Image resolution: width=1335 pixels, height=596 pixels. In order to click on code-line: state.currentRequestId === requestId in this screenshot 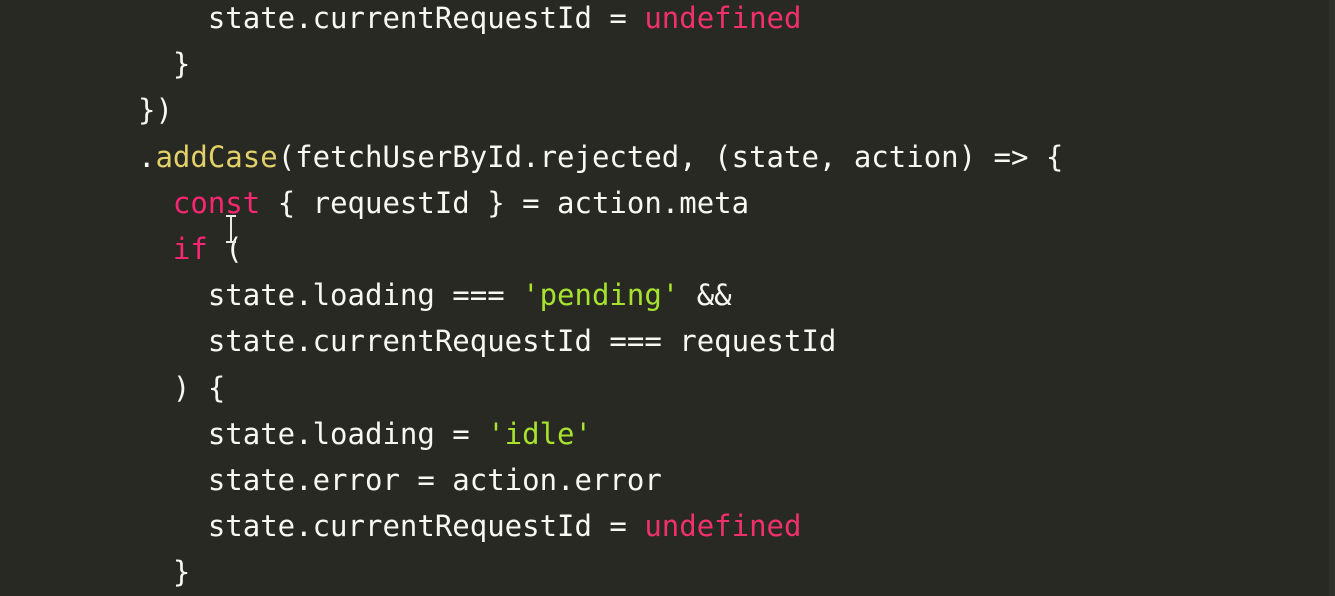, I will do `click(583, 341)`.